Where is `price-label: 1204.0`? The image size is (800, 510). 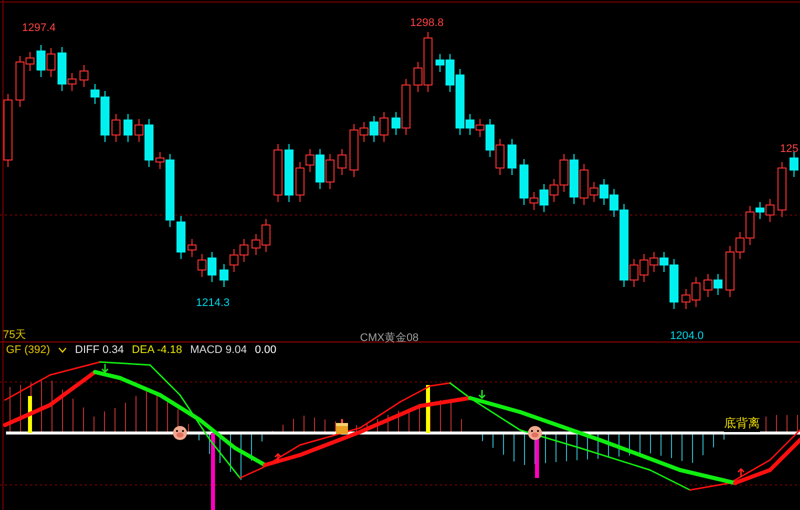
price-label: 1204.0 is located at coordinates (687, 336).